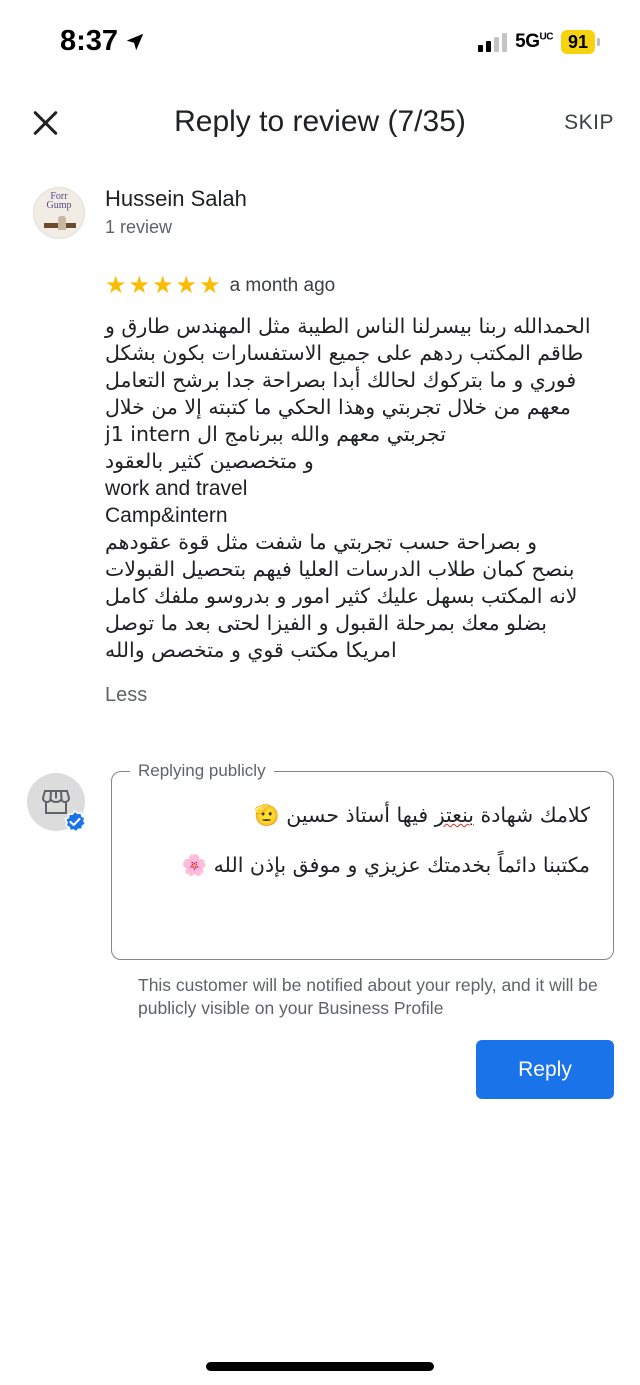  I want to click on reply-text-line: كلامك شهادة بنعتز فيها أستاذ حسين 🫡, so click(422, 815).